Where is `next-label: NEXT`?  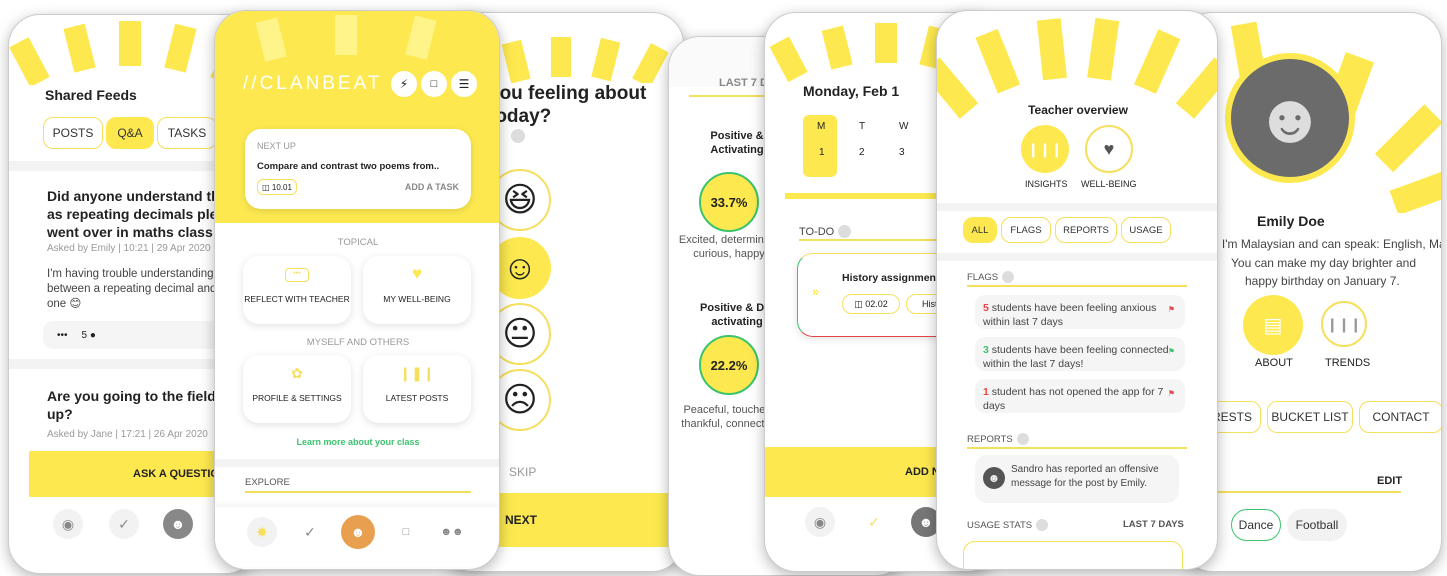
next-label: NEXT is located at coordinates (521, 520).